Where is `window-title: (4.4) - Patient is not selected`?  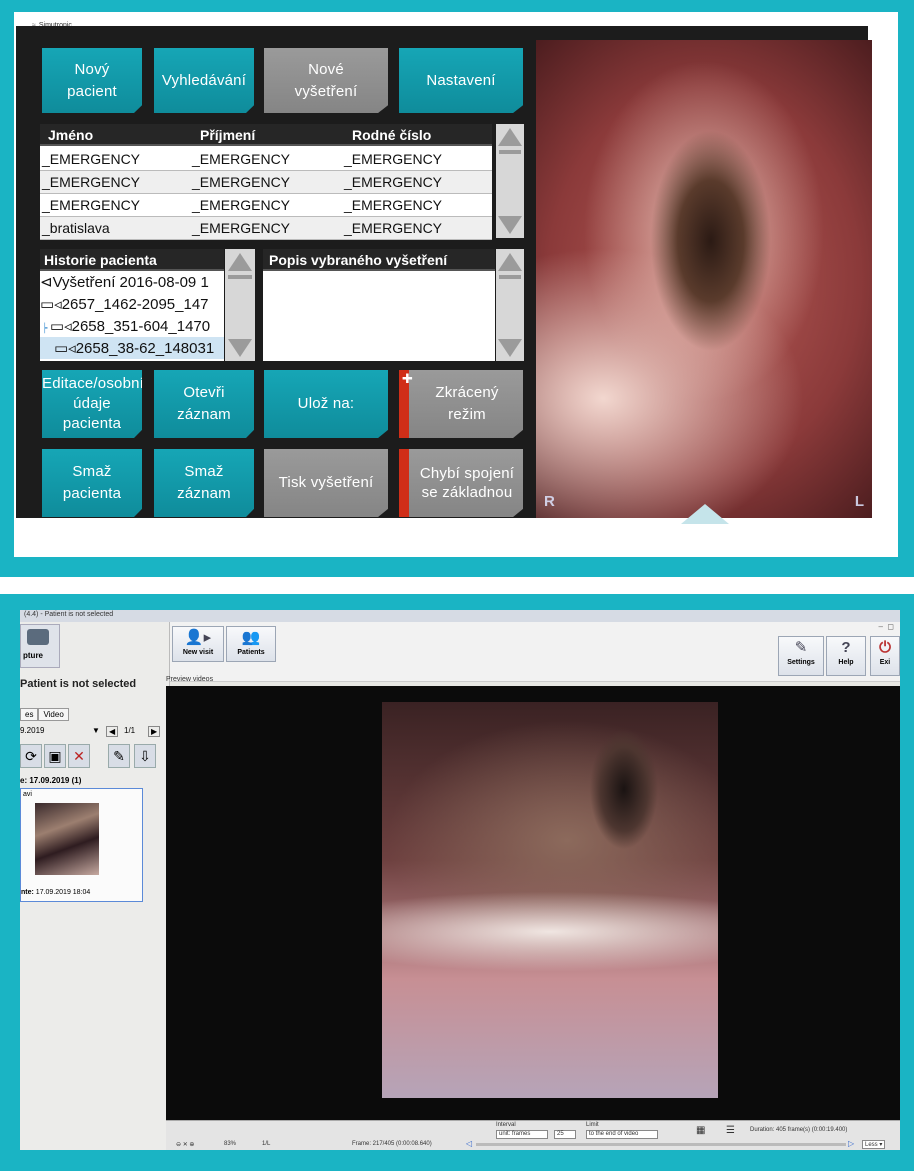
window-title: (4.4) - Patient is not selected is located at coordinates (460, 616).